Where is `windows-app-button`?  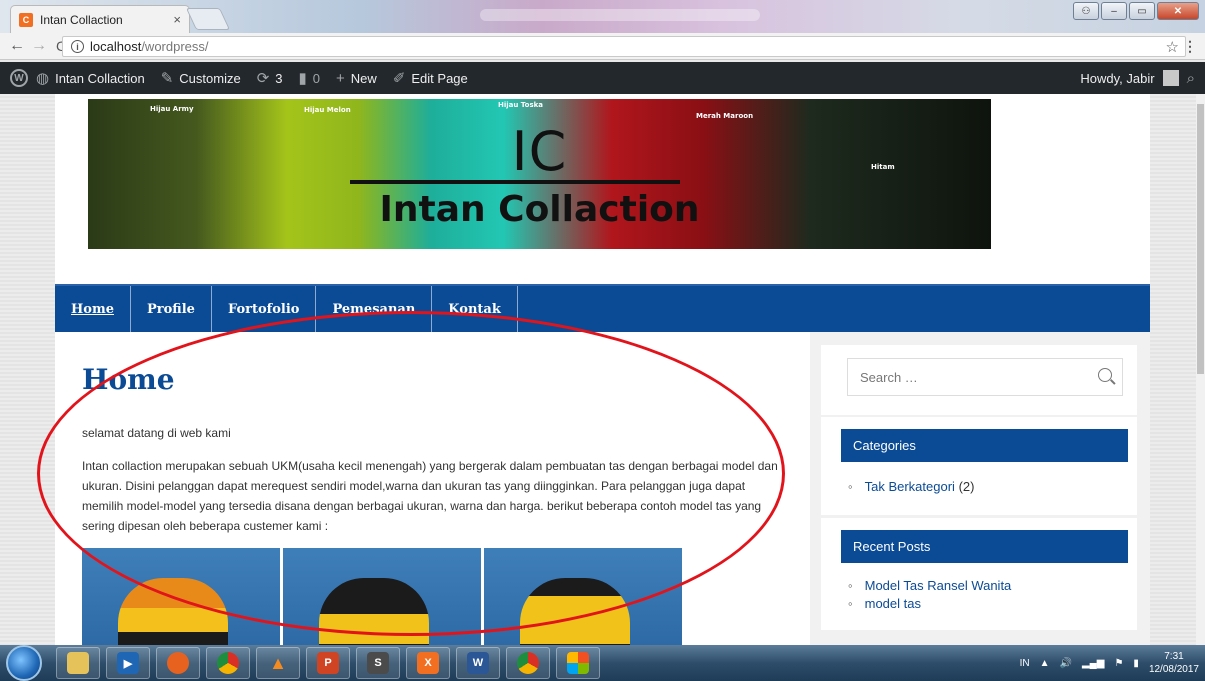 windows-app-button is located at coordinates (578, 663).